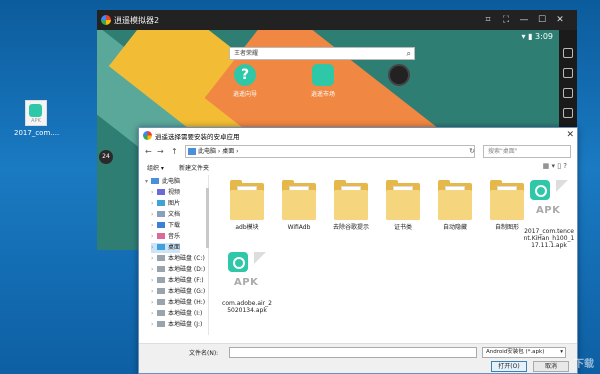  What do you see at coordinates (488, 20) in the screenshot?
I see `keymap-button: ⌗` at bounding box center [488, 20].